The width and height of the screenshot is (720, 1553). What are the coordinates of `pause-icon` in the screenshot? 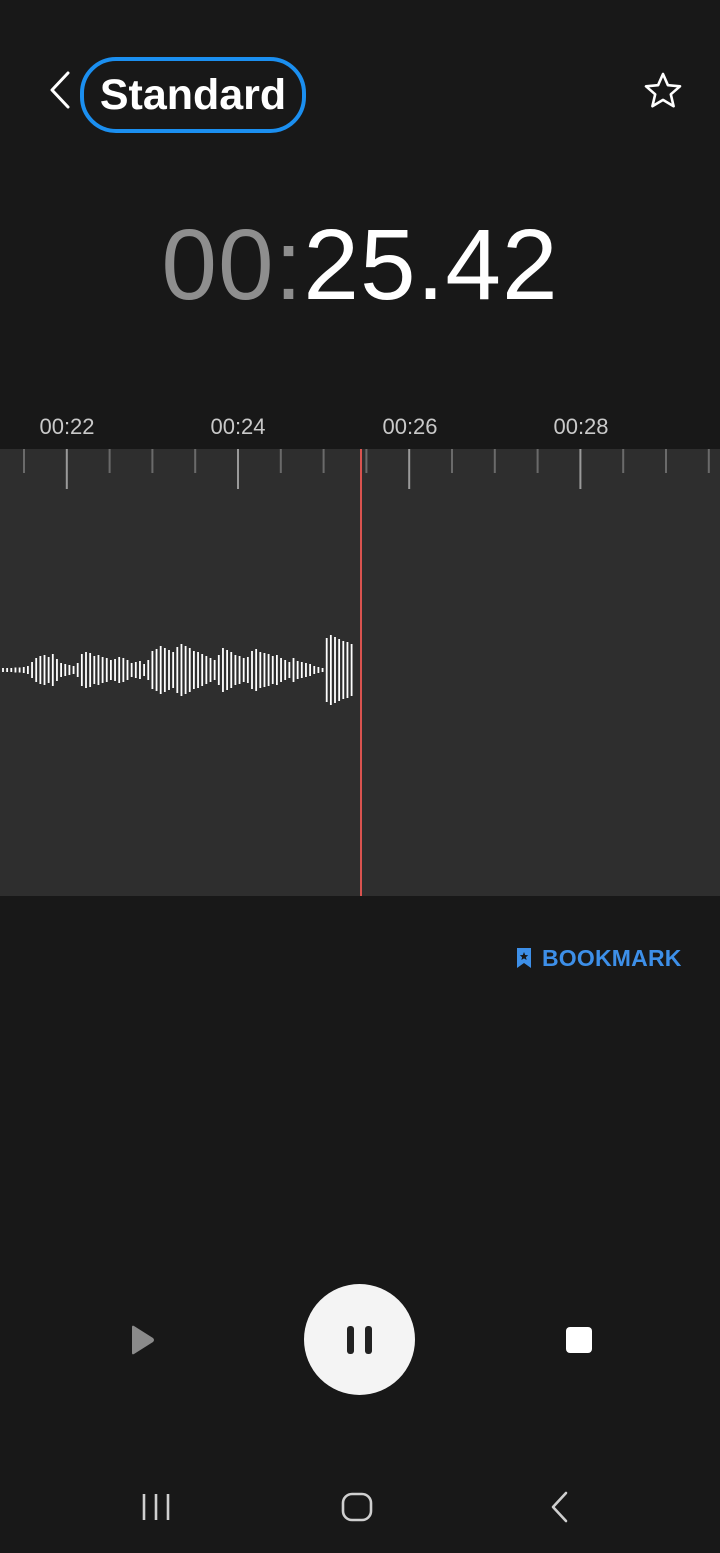 It's located at (359, 1339).